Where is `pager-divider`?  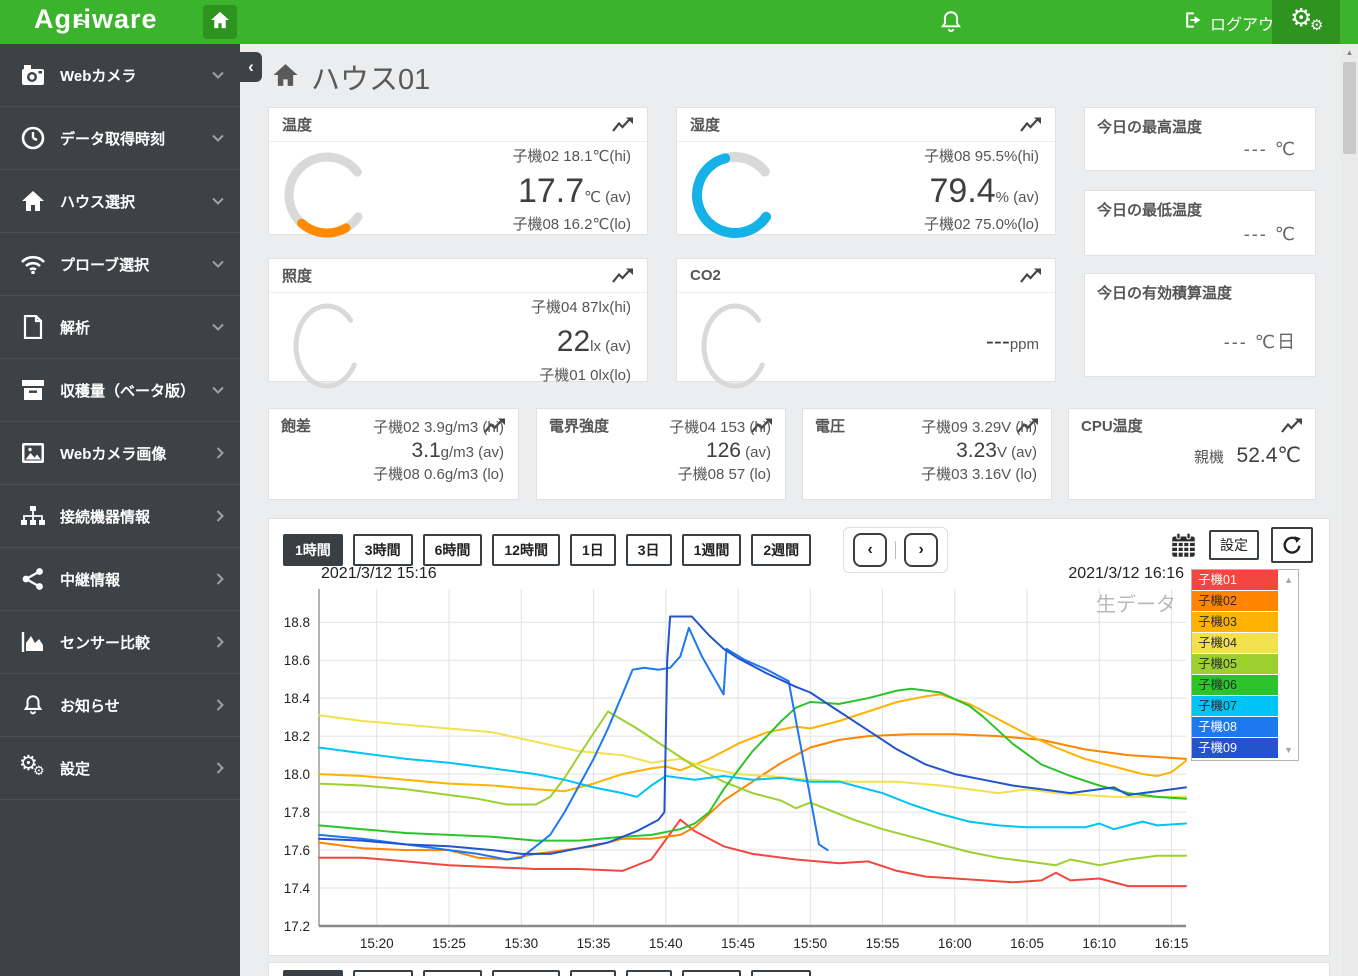 pager-divider is located at coordinates (896, 550).